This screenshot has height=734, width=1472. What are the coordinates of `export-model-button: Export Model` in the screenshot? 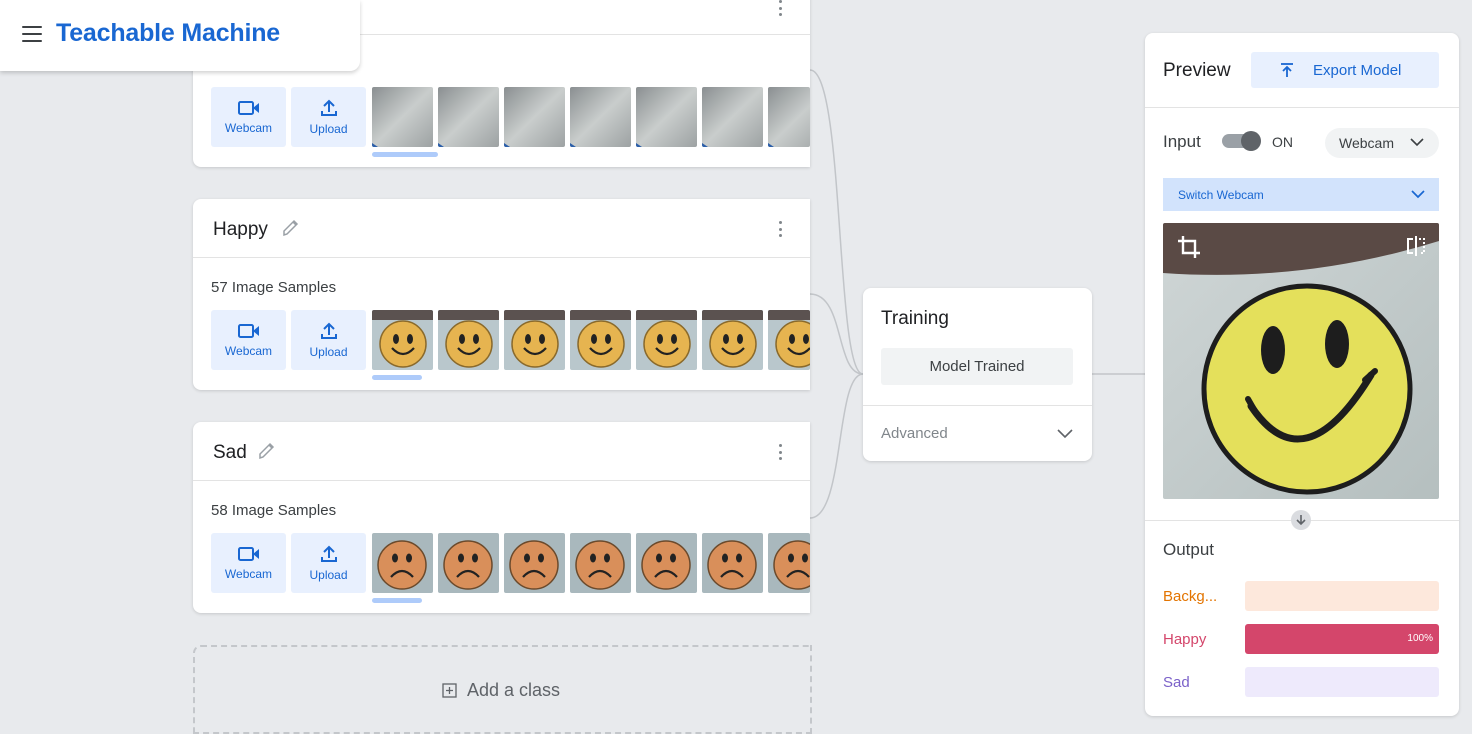 It's located at (1345, 70).